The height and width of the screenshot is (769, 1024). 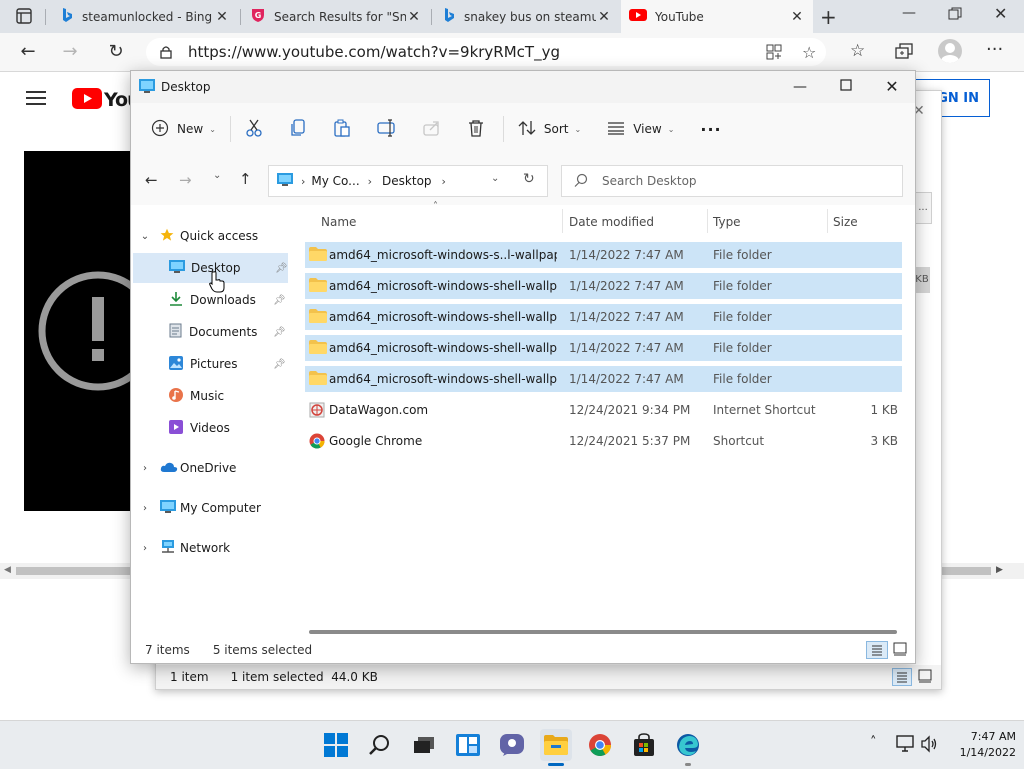 I want to click on collections-icon, so click(x=904, y=52).